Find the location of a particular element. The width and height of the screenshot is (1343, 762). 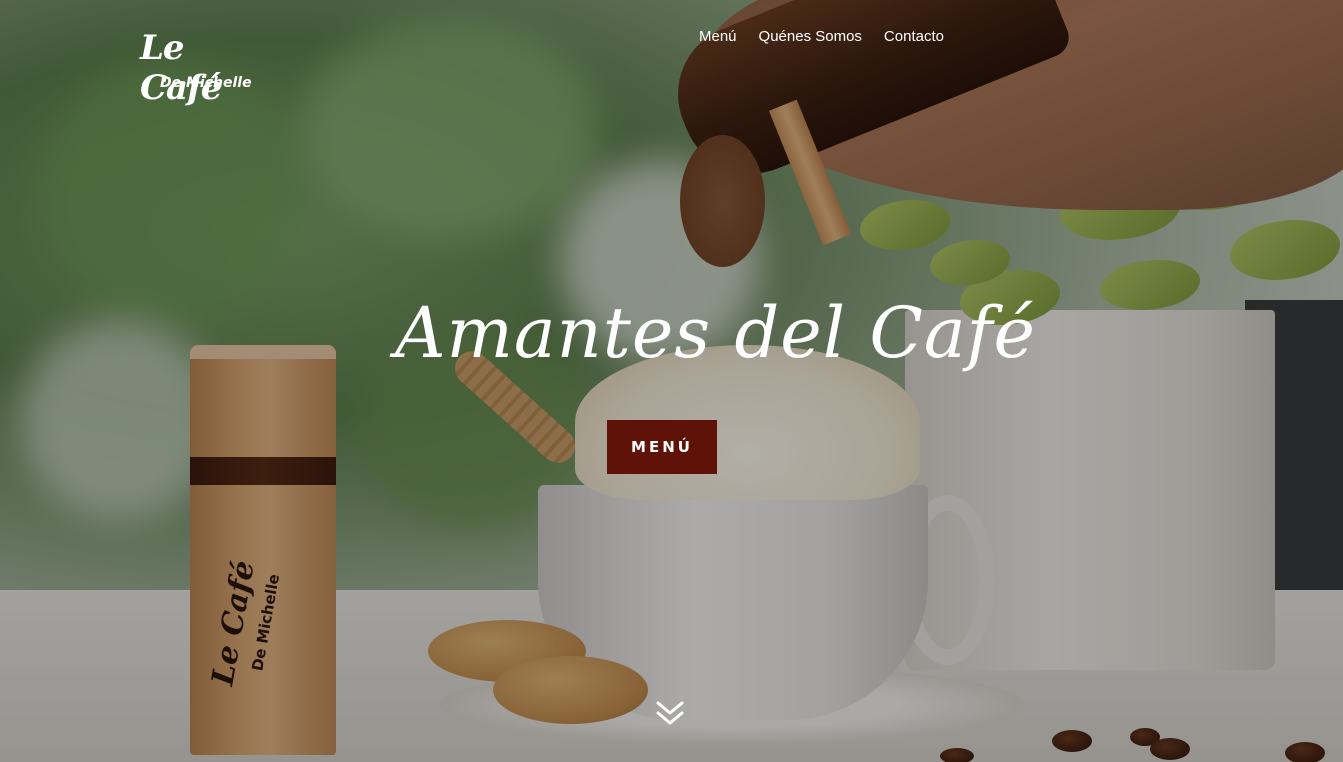

main-nav: Menú Quénes Somos Contacto is located at coordinates (821, 37).